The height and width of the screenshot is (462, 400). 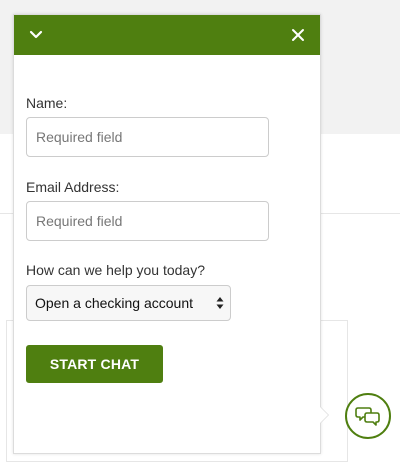 What do you see at coordinates (220, 303) in the screenshot?
I see `select-arrows-icon` at bounding box center [220, 303].